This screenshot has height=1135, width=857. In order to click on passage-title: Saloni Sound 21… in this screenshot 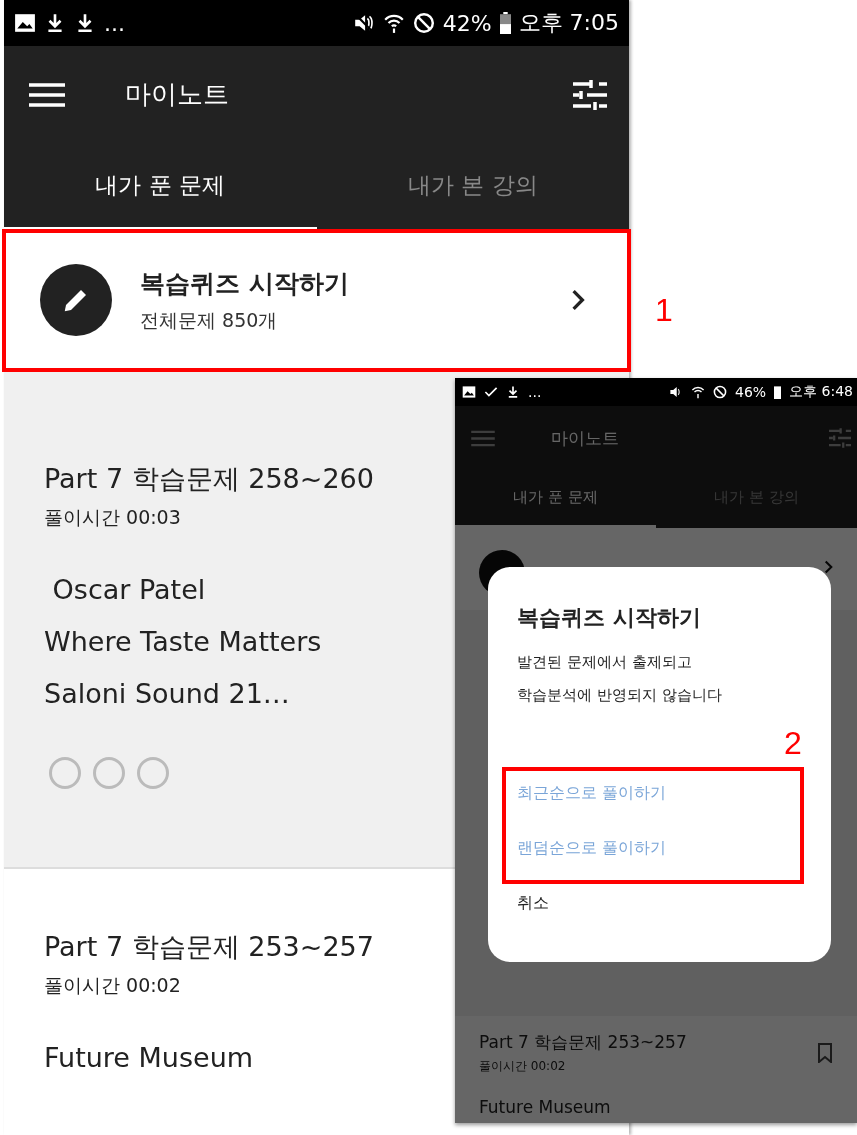, I will do `click(167, 694)`.